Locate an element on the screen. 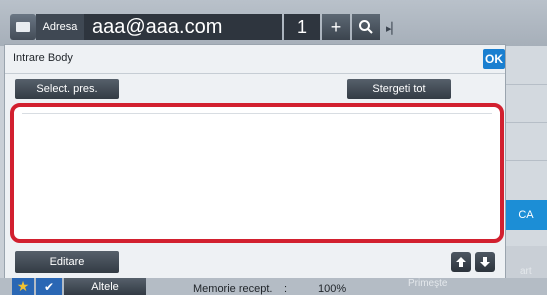  search-icon is located at coordinates (366, 27).